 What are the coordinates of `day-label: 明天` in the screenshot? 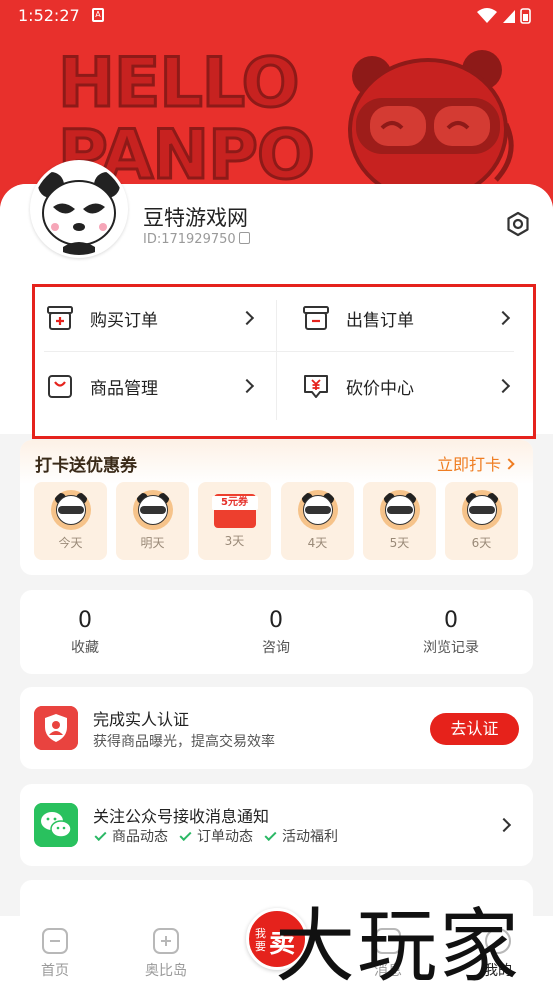 It's located at (152, 543).